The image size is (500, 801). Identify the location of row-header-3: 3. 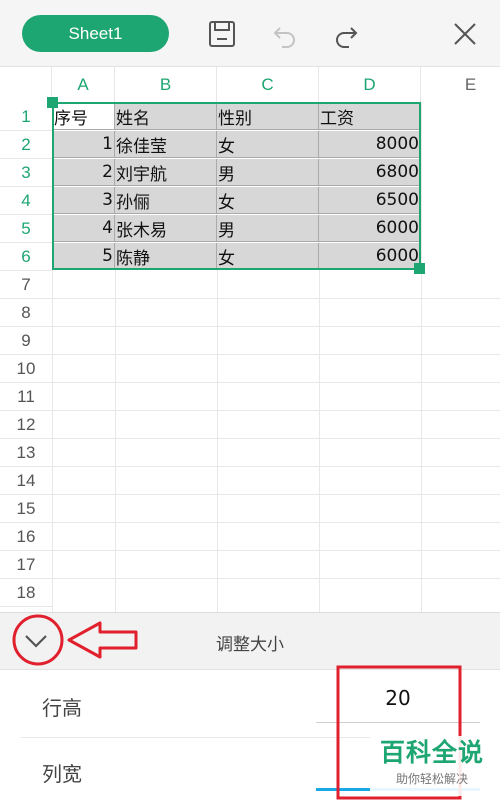
(26, 173).